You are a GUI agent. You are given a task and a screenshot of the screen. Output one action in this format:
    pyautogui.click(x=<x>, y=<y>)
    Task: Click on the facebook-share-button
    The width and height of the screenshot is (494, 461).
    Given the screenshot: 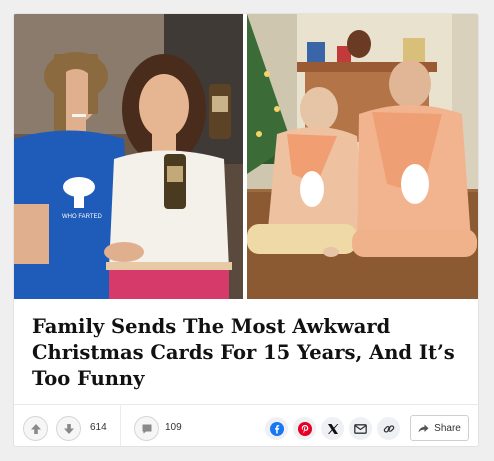 What is the action you would take?
    pyautogui.click(x=276, y=428)
    